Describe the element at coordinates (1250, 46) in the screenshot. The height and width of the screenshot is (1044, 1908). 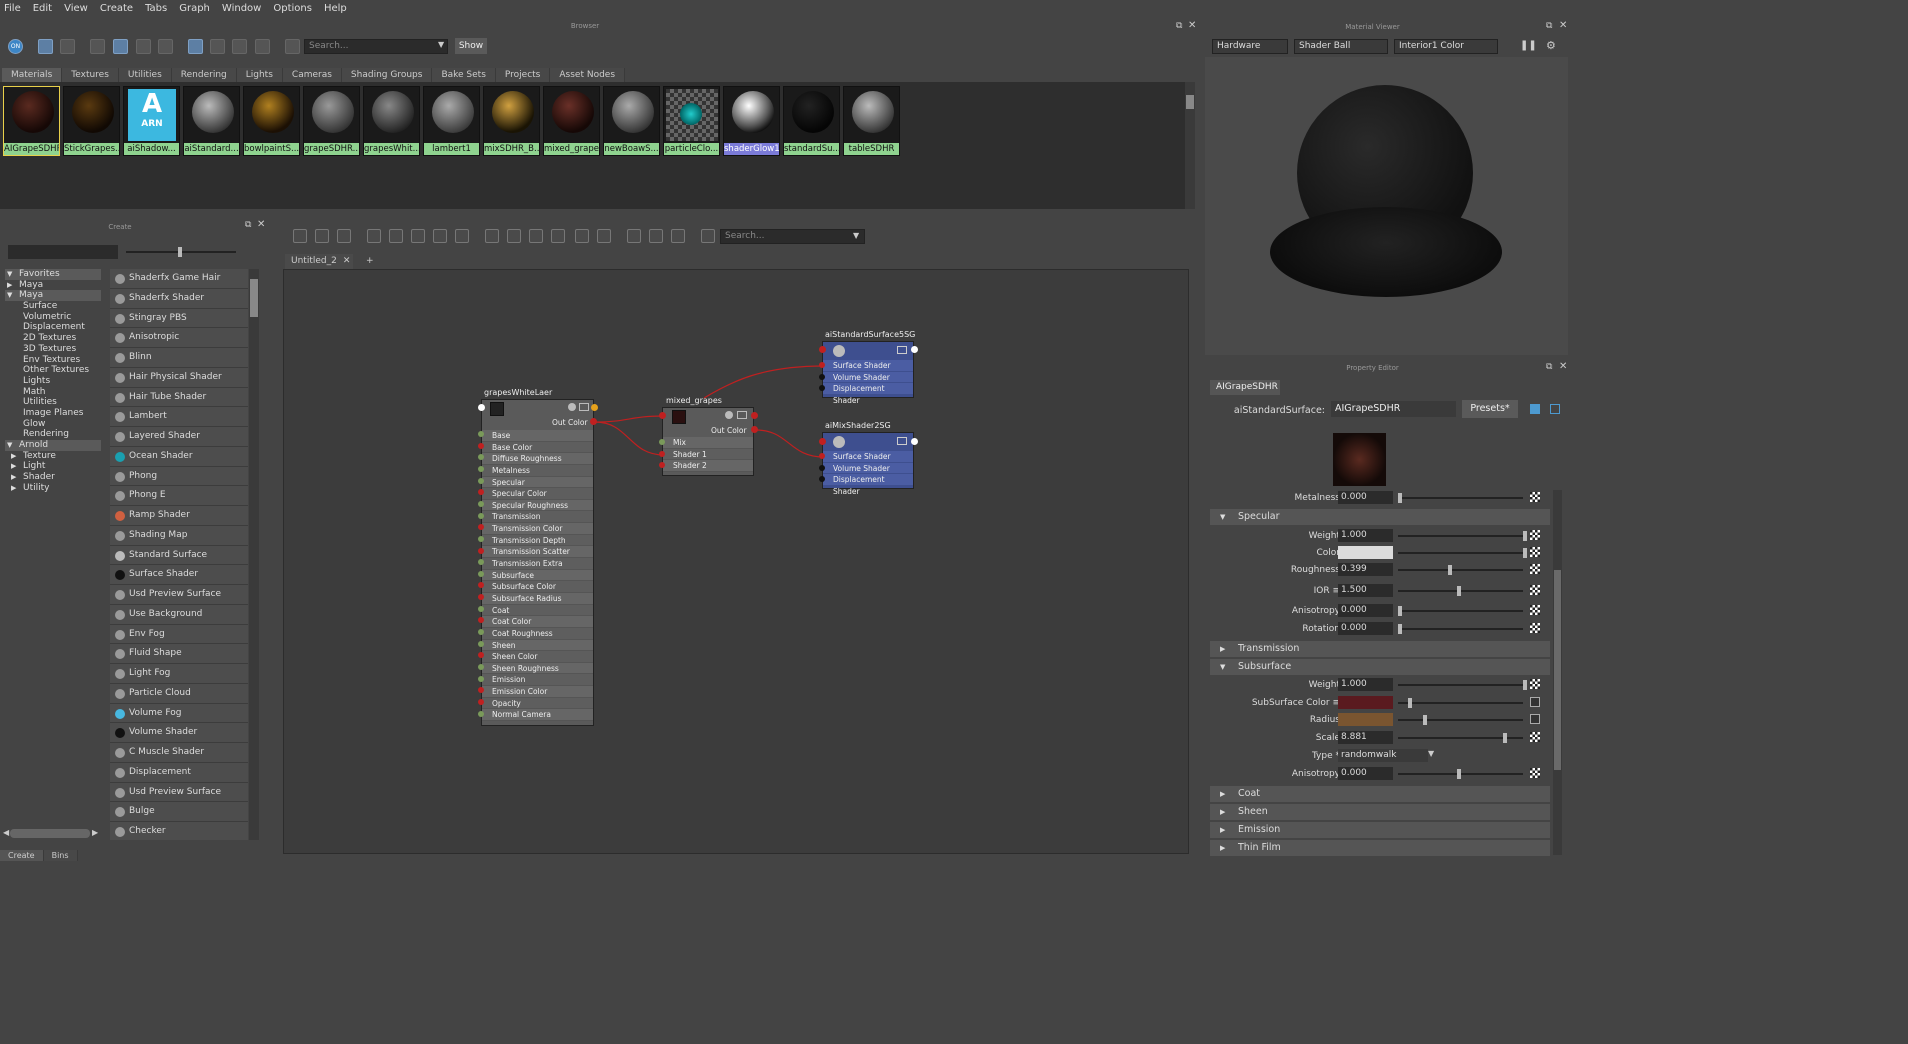
I see `renderer-select: Hardware` at that location.